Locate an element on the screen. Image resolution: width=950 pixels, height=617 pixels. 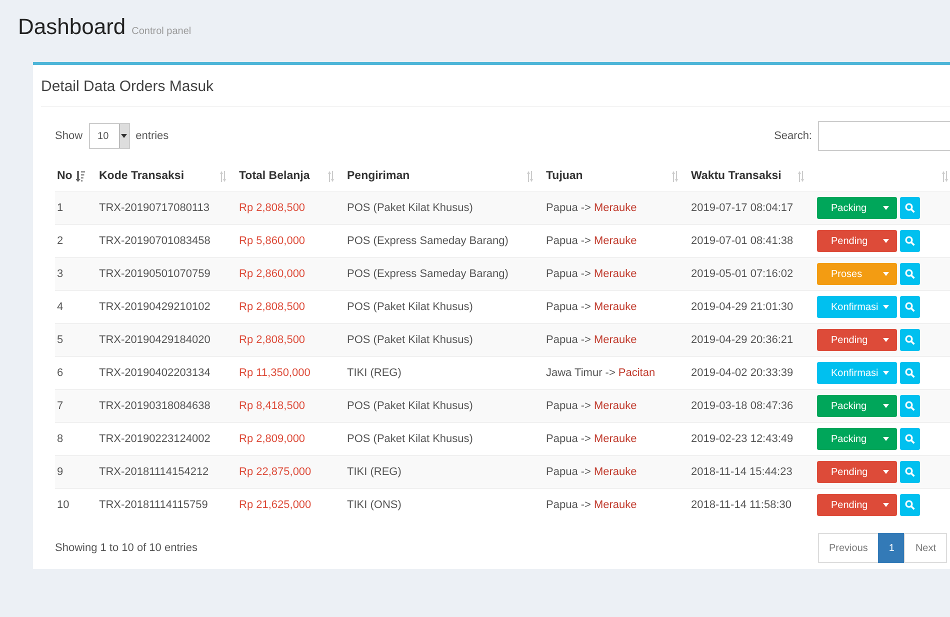
table-cell: 10 is located at coordinates (63, 505).